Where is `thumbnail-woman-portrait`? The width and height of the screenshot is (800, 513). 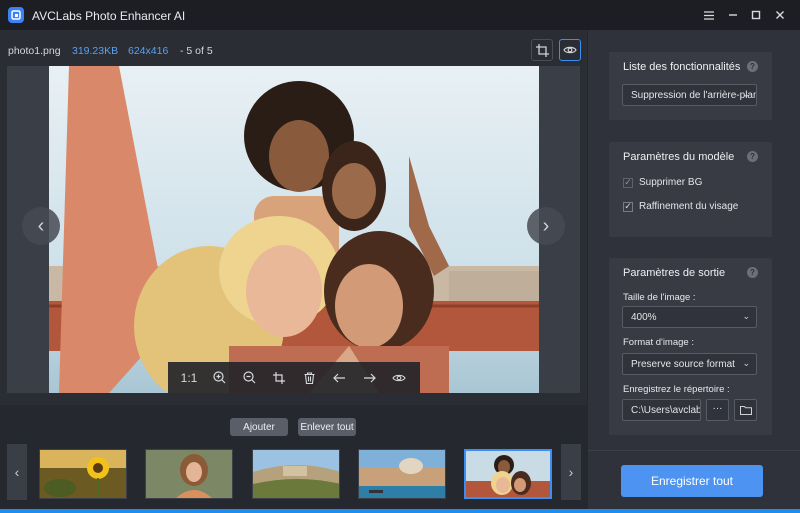 thumbnail-woman-portrait is located at coordinates (189, 474).